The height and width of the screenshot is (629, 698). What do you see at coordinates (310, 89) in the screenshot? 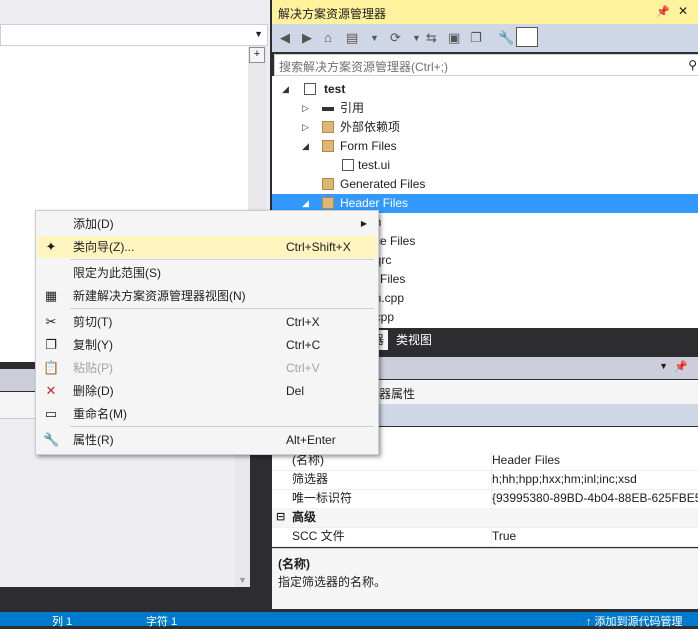
I see `project-icon` at bounding box center [310, 89].